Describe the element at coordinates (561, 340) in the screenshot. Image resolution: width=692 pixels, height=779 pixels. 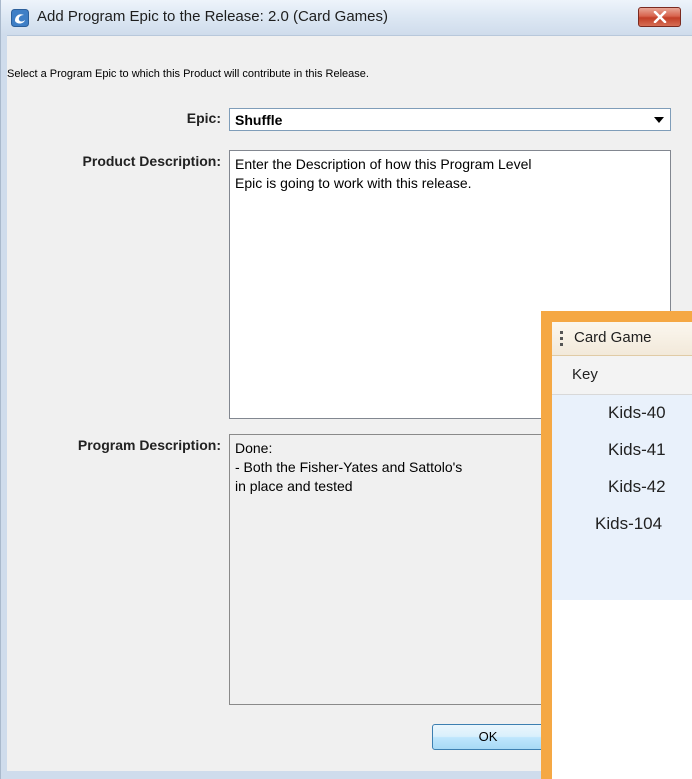
I see `drag-grip-icon` at that location.